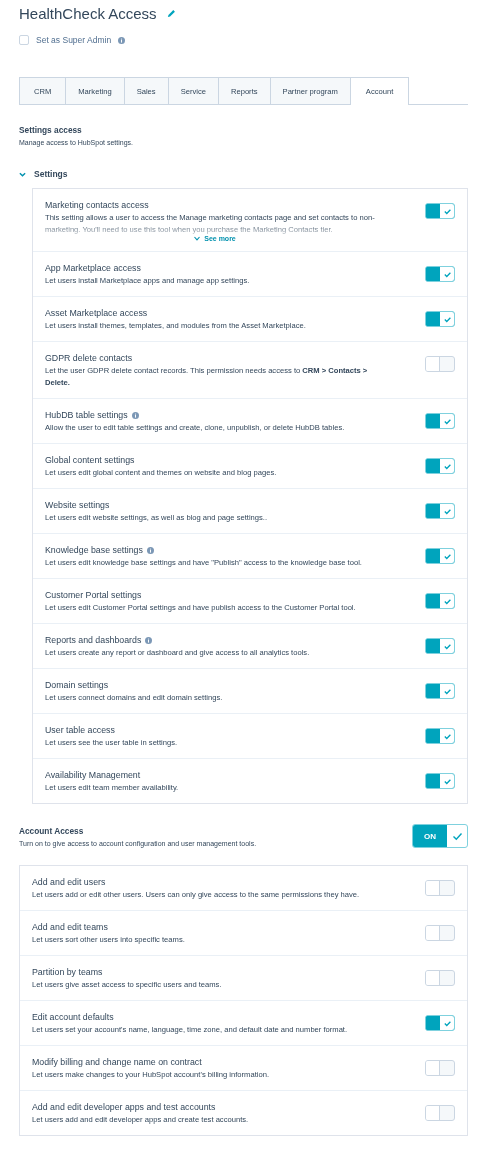  Describe the element at coordinates (197, 238) in the screenshot. I see `chevron-down-icon` at that location.